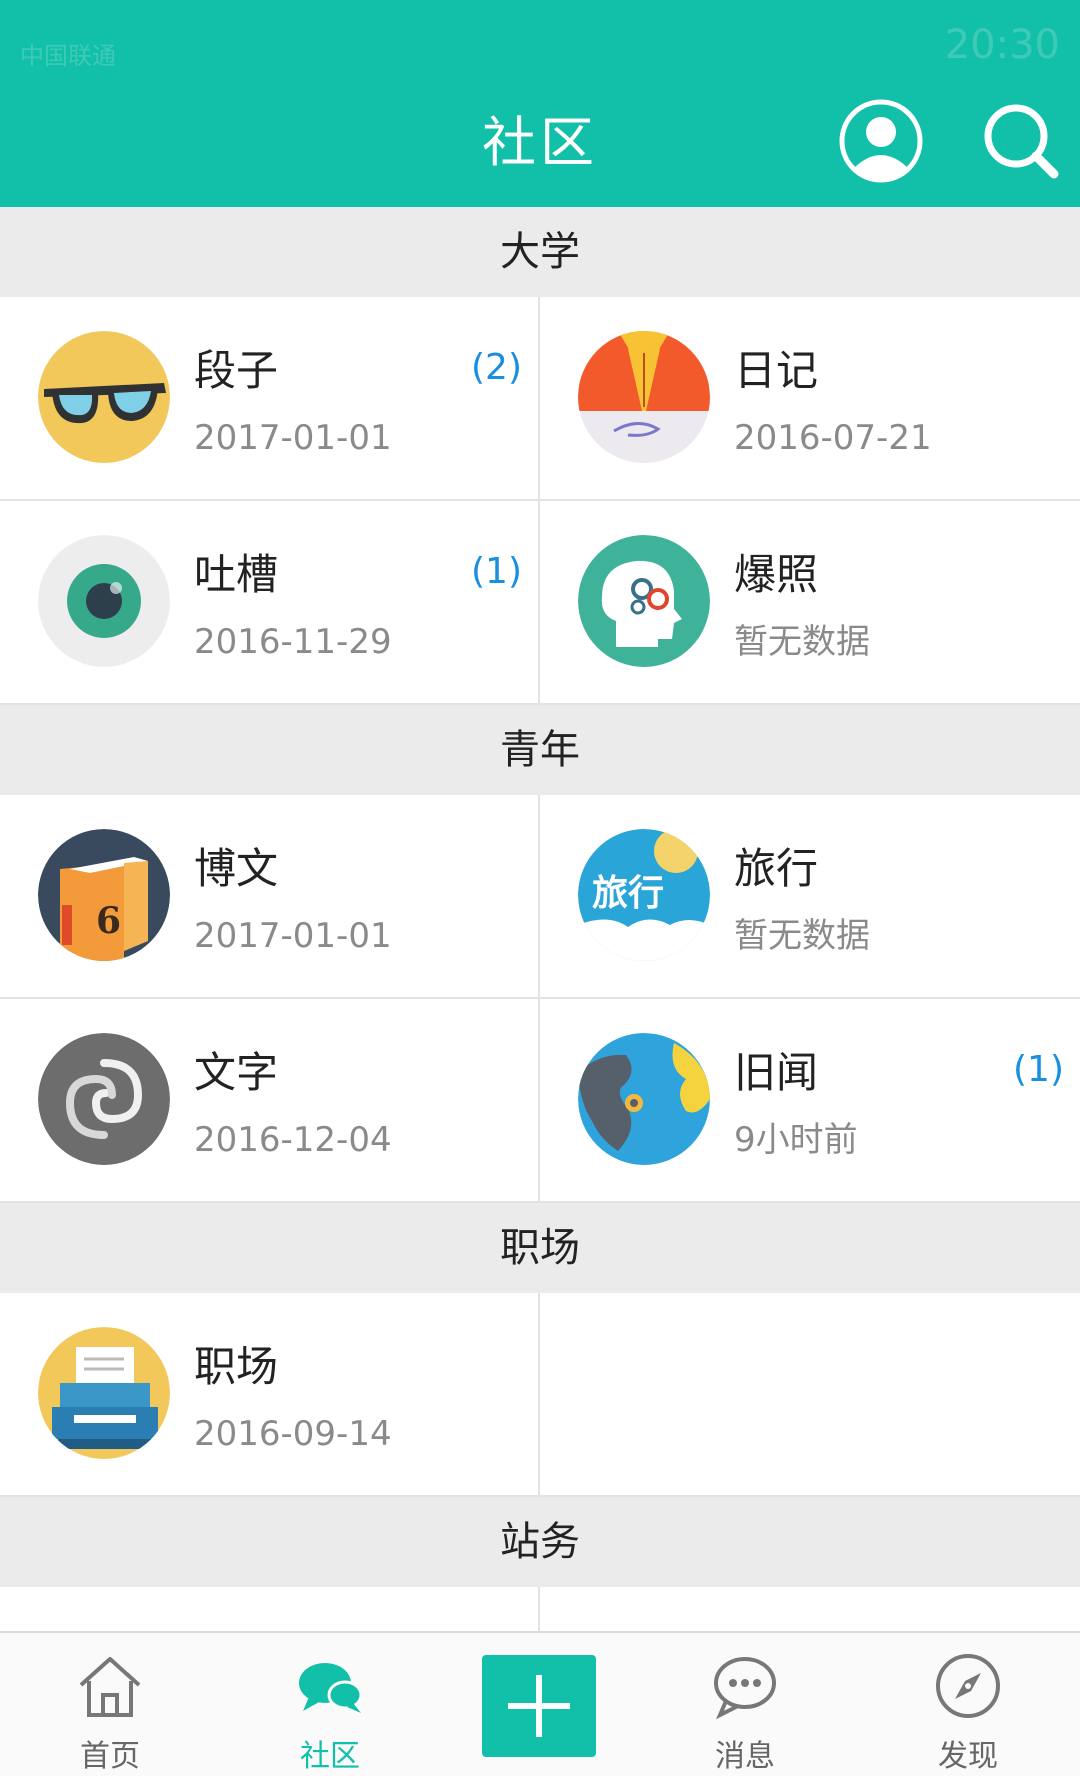 The width and height of the screenshot is (1080, 1776). Describe the element at coordinates (110, 1756) in the screenshot. I see `tab-label: 首页` at that location.